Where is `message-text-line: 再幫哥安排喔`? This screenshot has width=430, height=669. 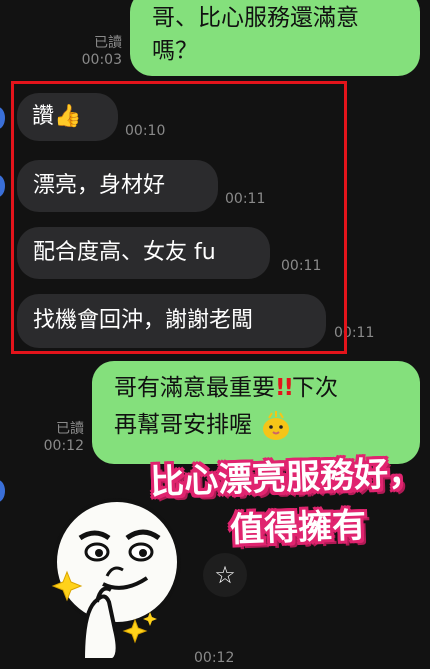 message-text-line: 再幫哥安排喔 is located at coordinates (267, 425).